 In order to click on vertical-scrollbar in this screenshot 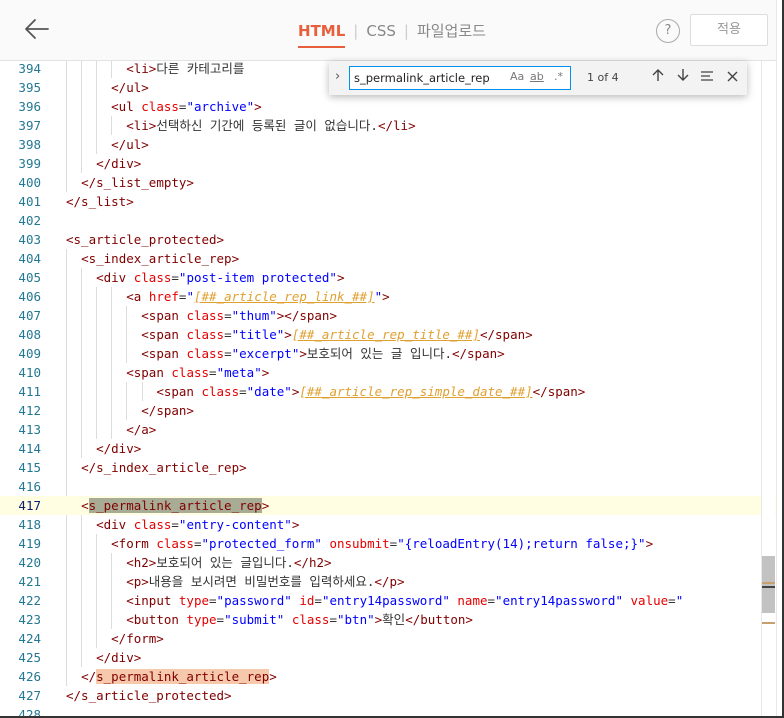, I will do `click(768, 389)`.